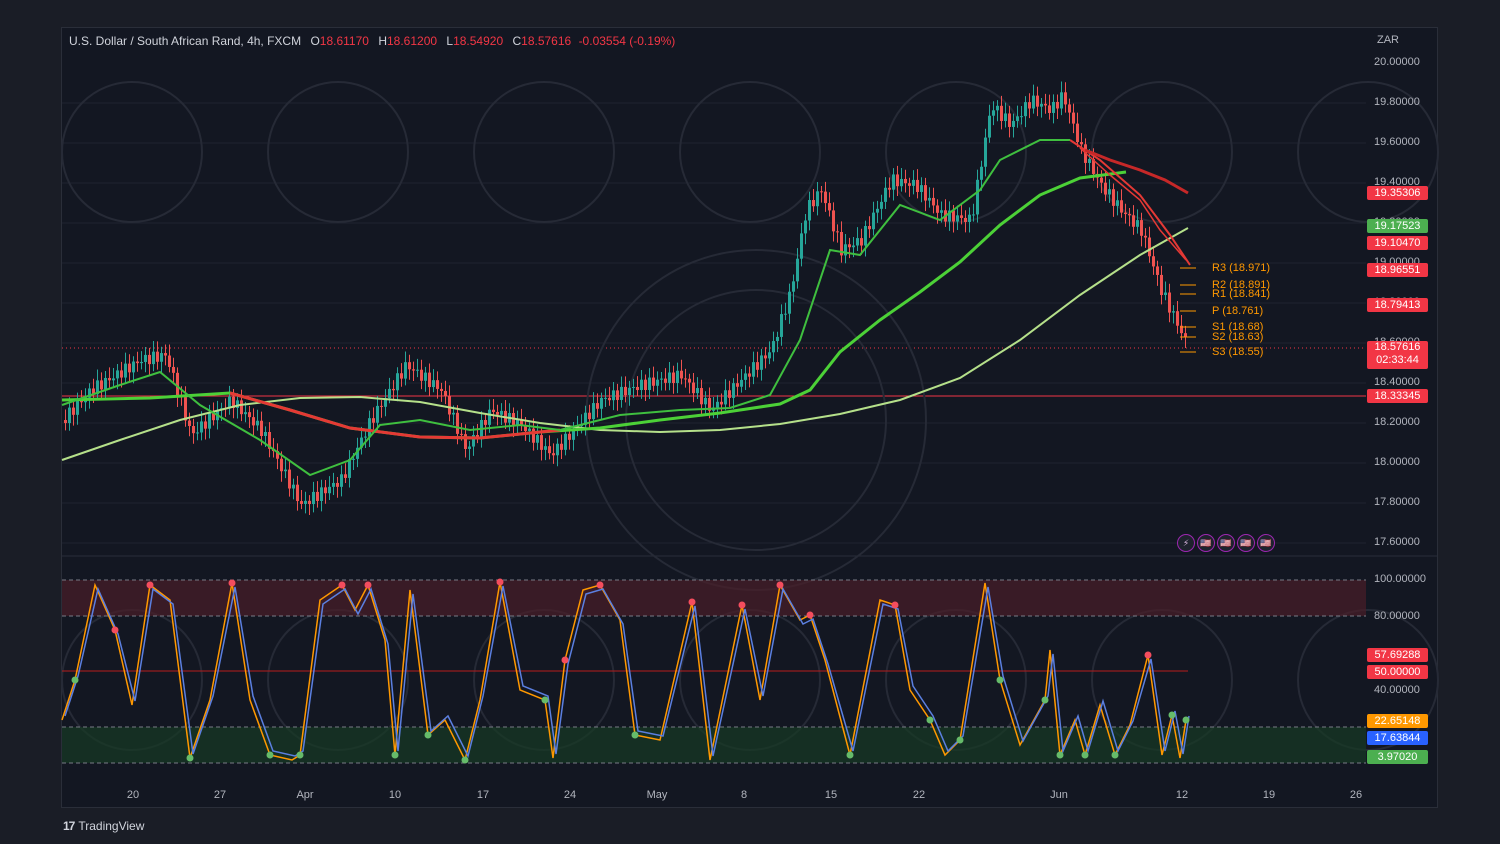 The image size is (1500, 844). Describe the element at coordinates (1397, 690) in the screenshot. I see `osc-axis-label: 40.00000` at that location.